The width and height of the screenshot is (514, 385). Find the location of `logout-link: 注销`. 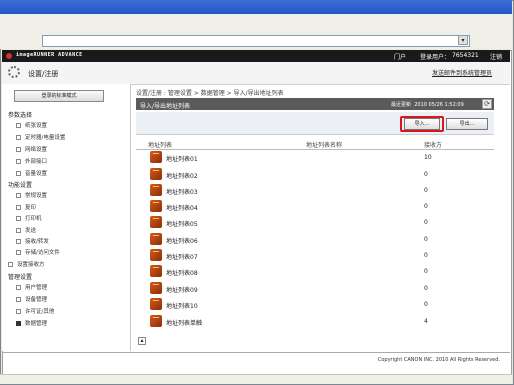

logout-link: 注销 is located at coordinates (496, 56).